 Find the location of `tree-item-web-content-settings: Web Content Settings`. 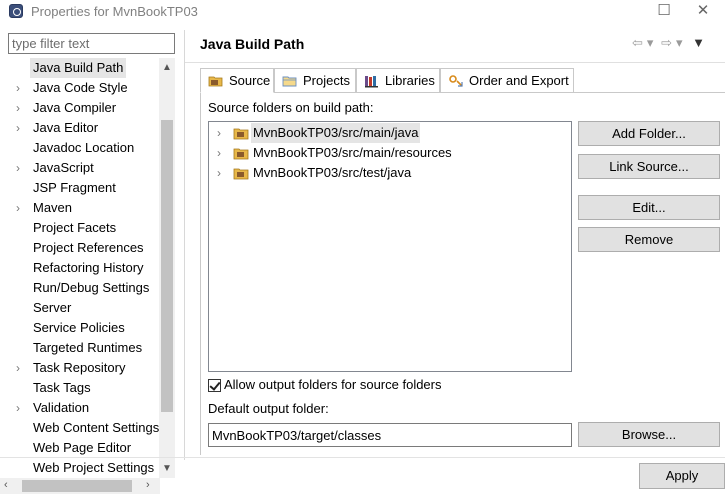

tree-item-web-content-settings: Web Content Settings is located at coordinates (80, 428).